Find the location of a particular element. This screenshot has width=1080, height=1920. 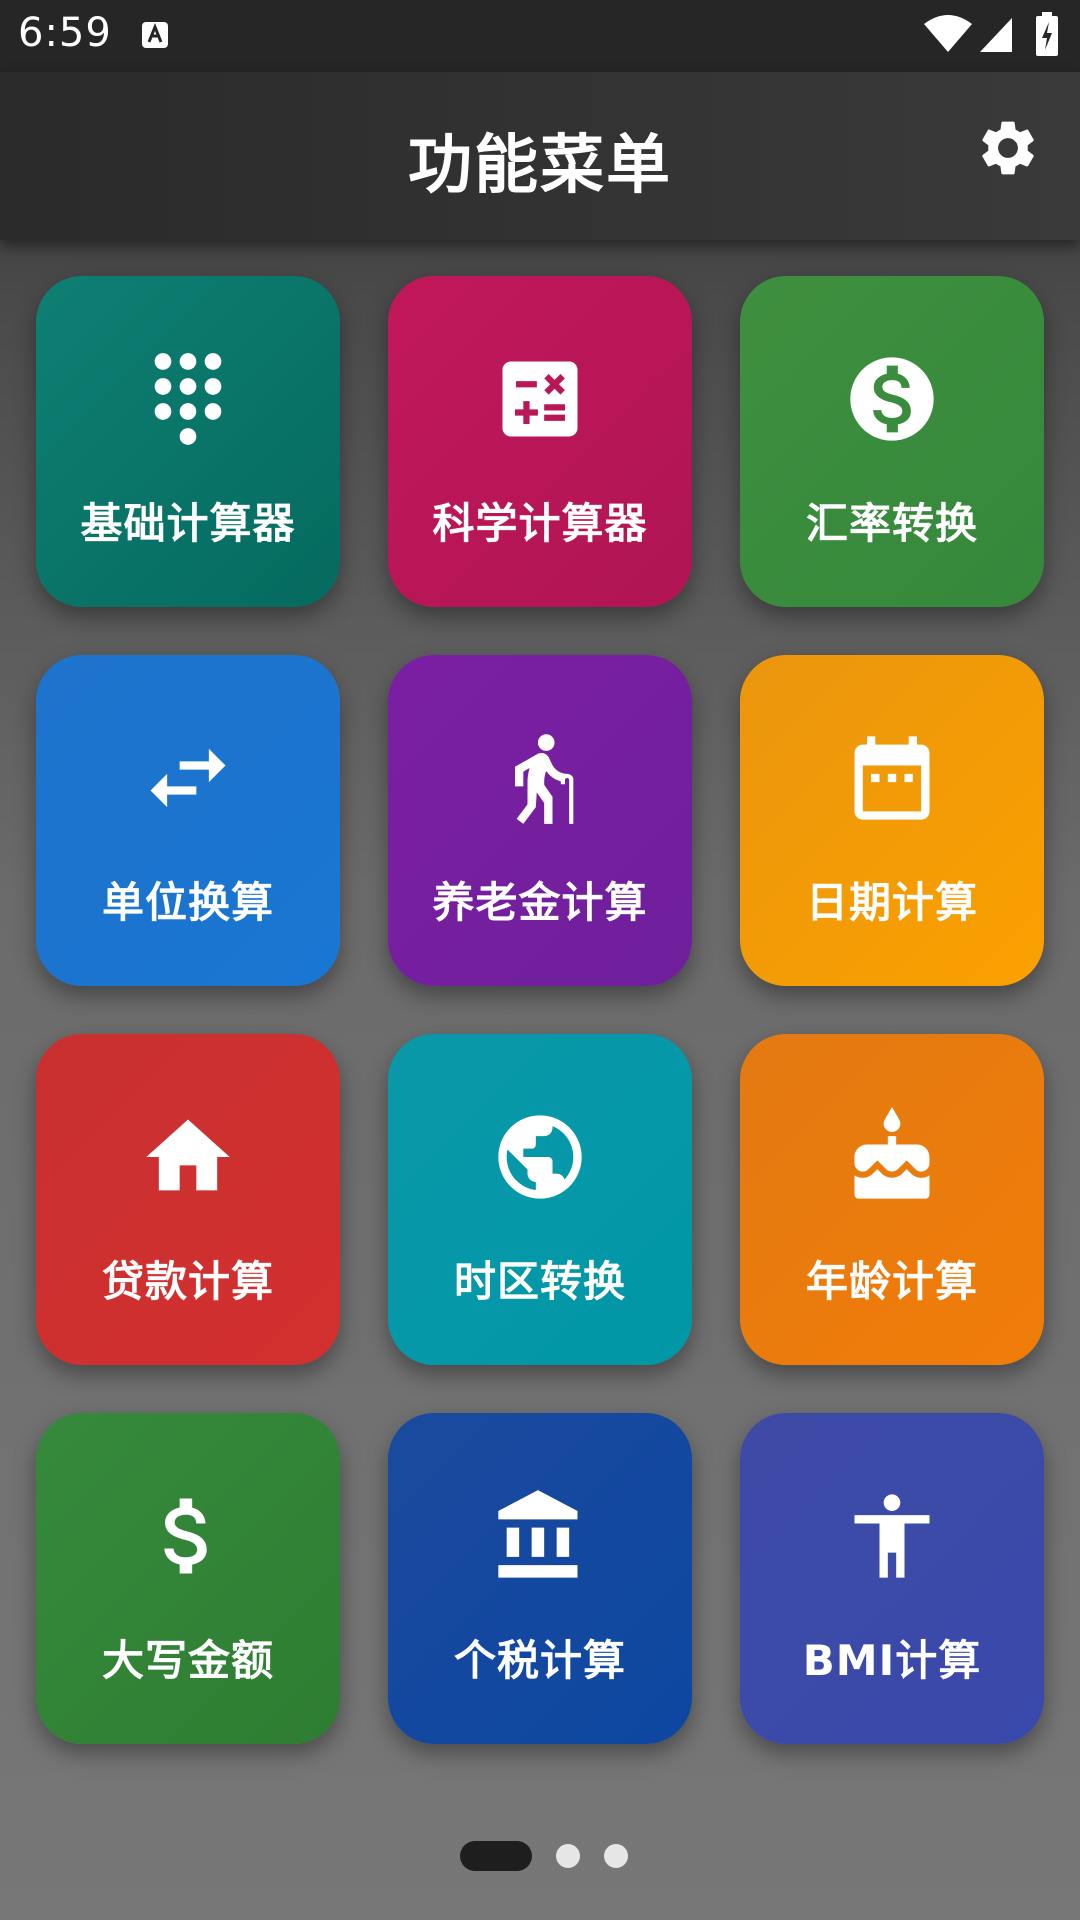

signal-icon is located at coordinates (996, 34).